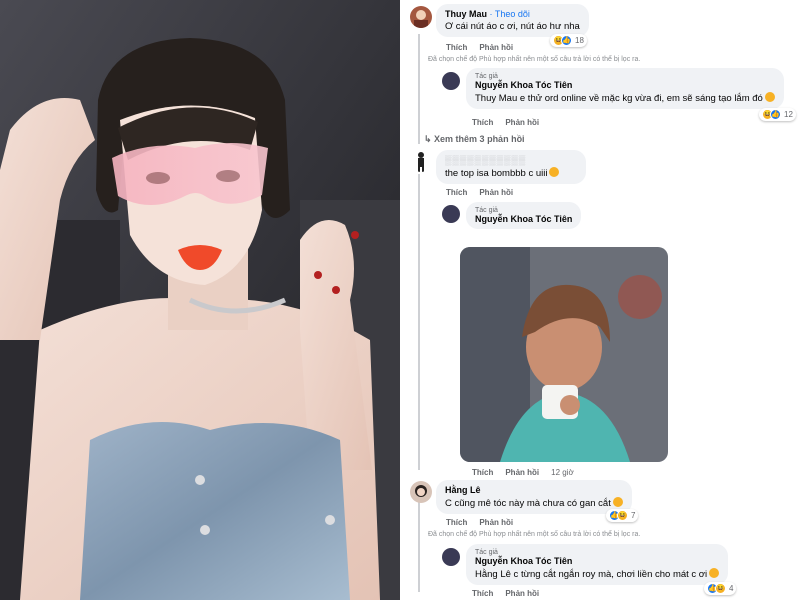  I want to click on comment-text: C cũng mê tóc này mà chưa có gan cắt, so click(534, 503).